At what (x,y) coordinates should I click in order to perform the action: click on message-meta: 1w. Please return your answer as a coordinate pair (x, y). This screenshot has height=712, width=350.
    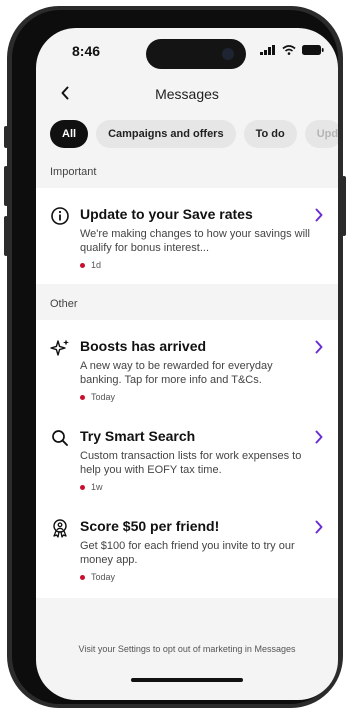
    Looking at the image, I should click on (91, 487).